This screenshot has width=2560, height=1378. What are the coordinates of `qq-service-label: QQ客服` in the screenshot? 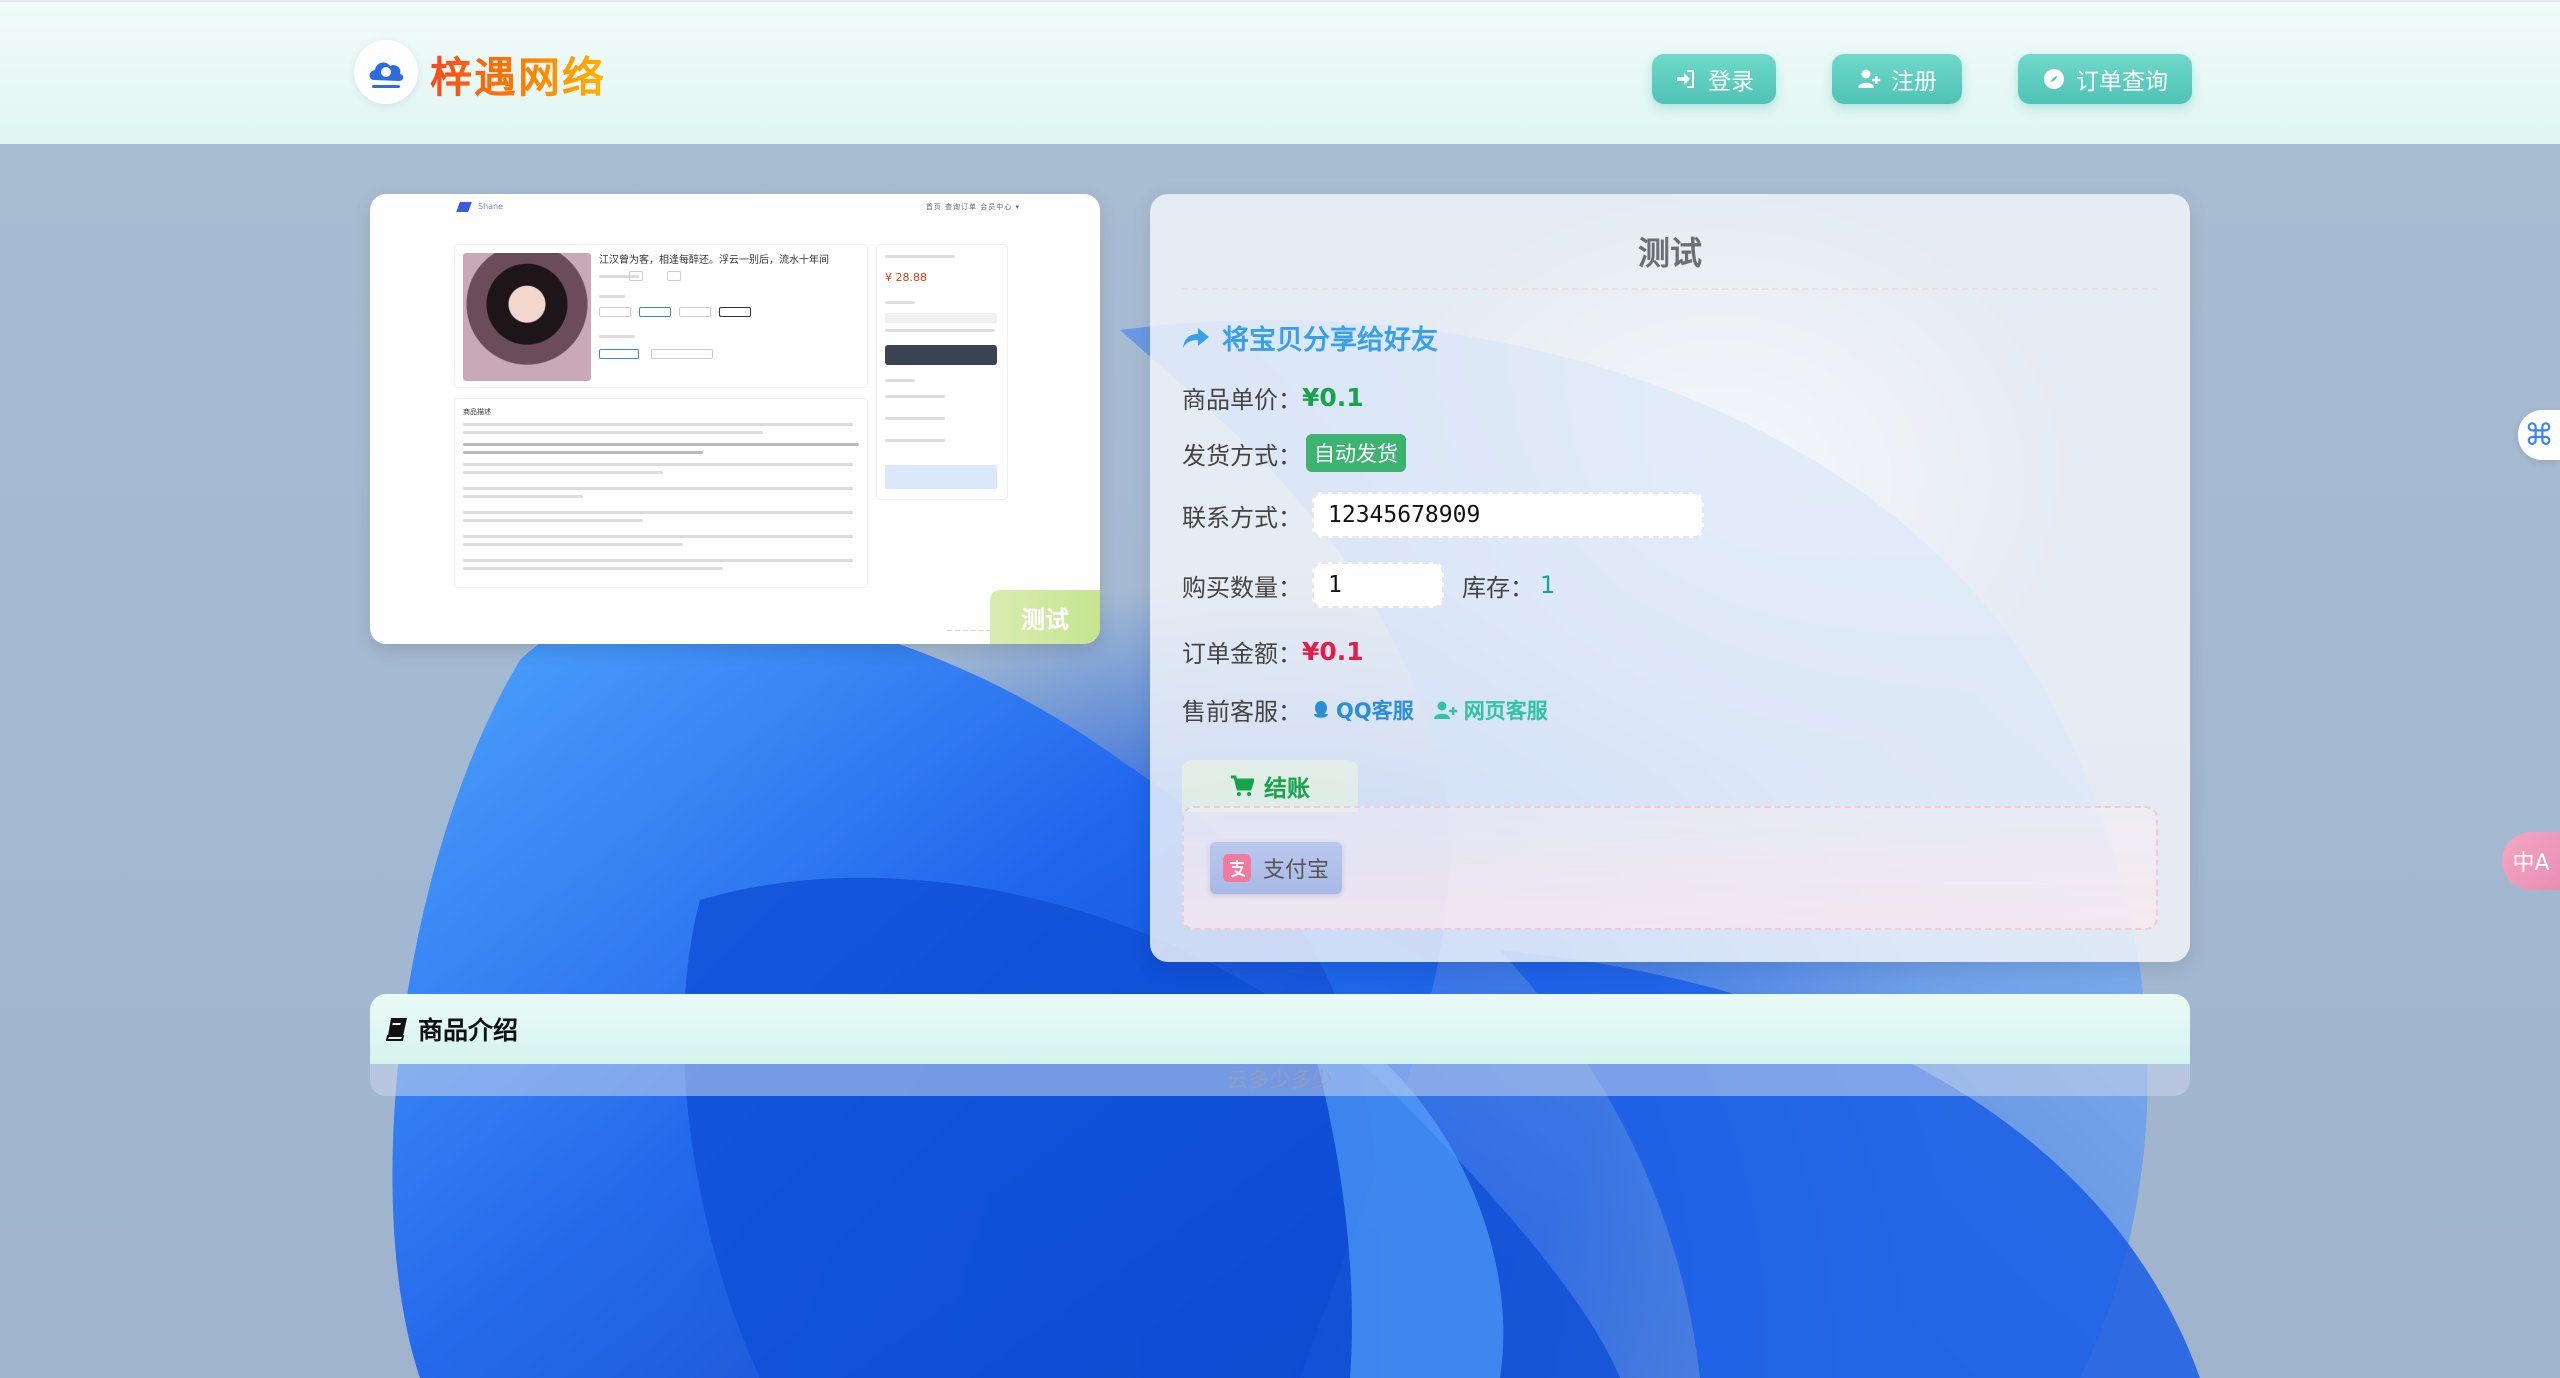 It's located at (1375, 710).